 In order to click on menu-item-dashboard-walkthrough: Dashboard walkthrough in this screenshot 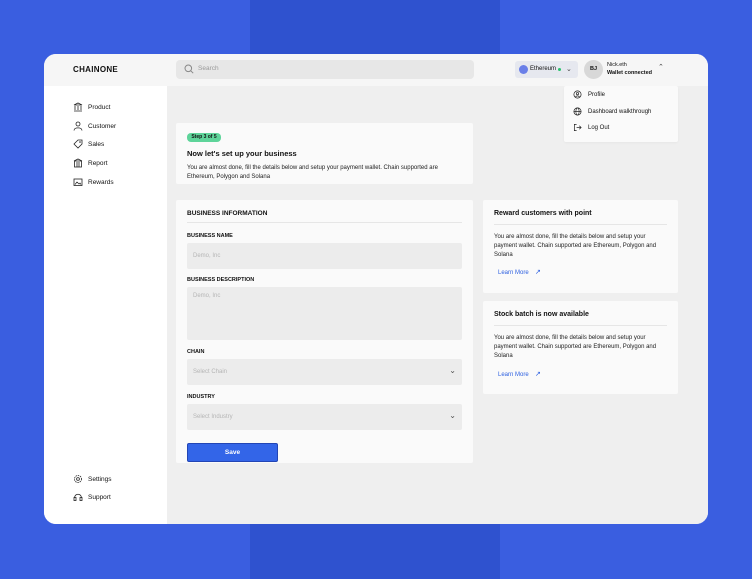, I will do `click(612, 111)`.